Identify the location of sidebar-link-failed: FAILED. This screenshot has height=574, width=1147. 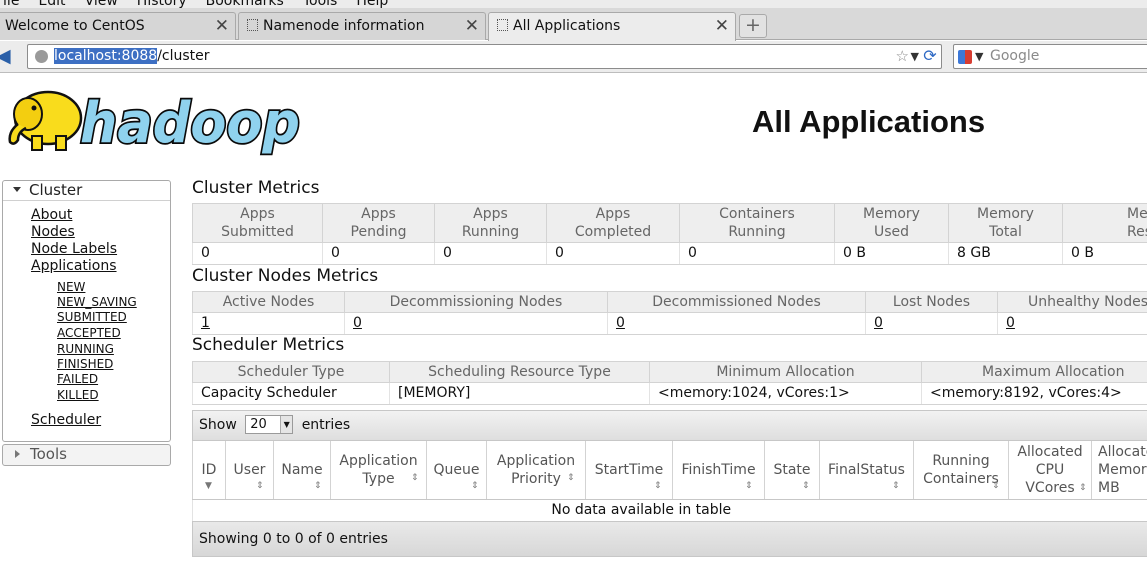
(77, 379).